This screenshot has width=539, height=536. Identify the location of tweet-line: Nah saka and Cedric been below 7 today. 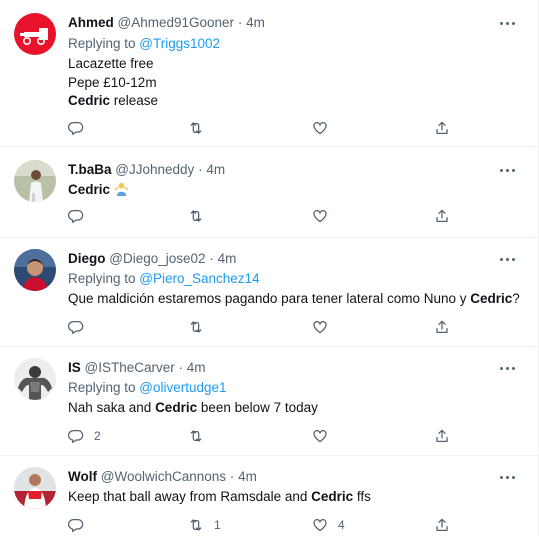
(293, 408).